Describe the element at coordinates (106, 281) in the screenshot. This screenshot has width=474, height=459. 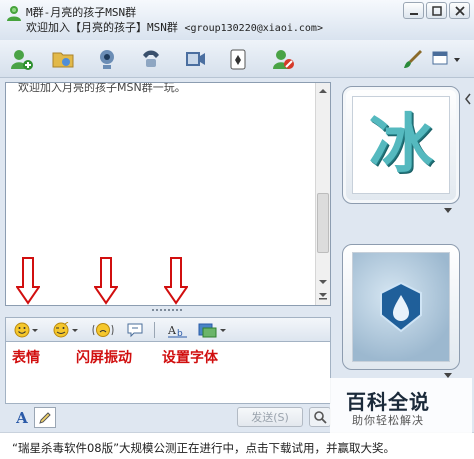
I see `annotation-arrow-nudge` at that location.